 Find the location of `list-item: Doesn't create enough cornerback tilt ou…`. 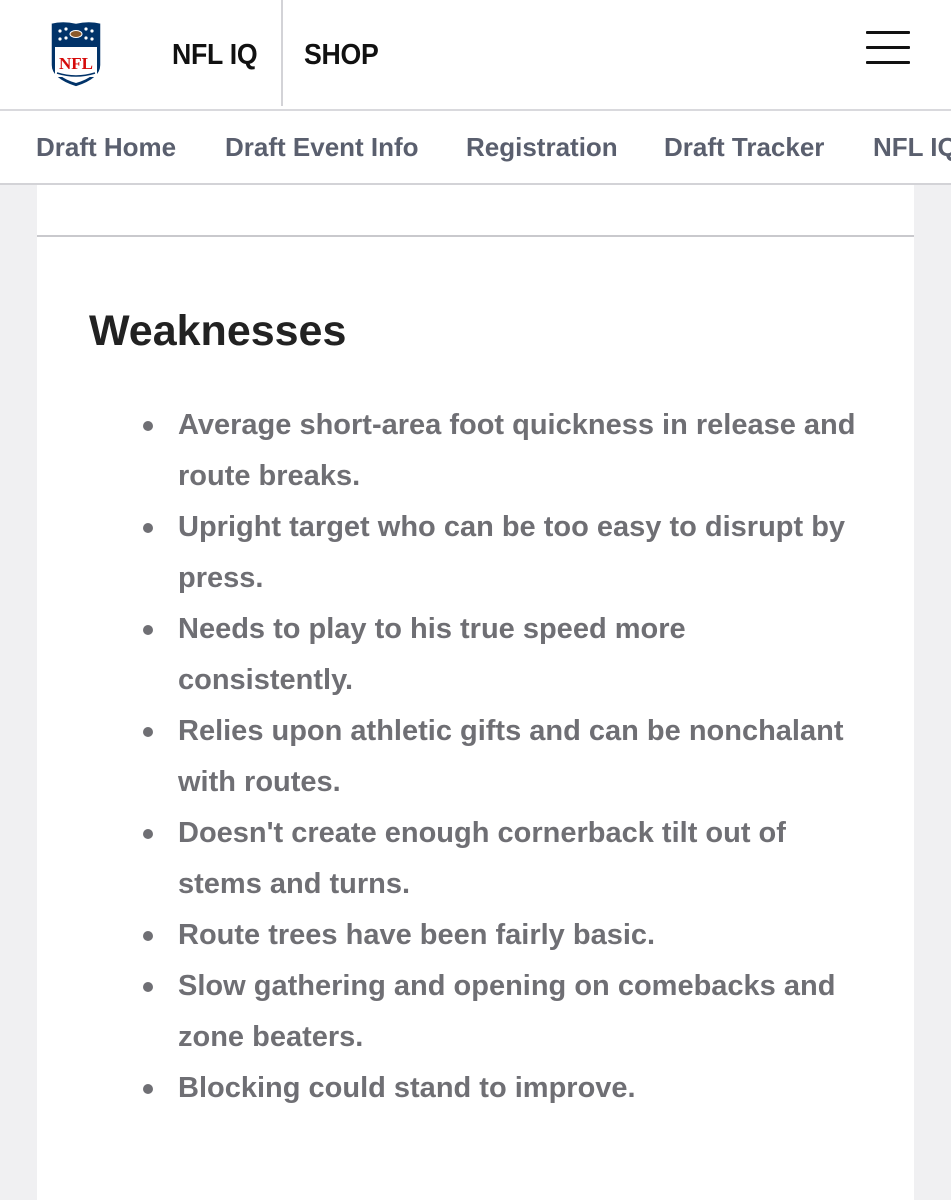

list-item: Doesn't create enough cornerback tilt ou… is located at coordinates (500, 859).